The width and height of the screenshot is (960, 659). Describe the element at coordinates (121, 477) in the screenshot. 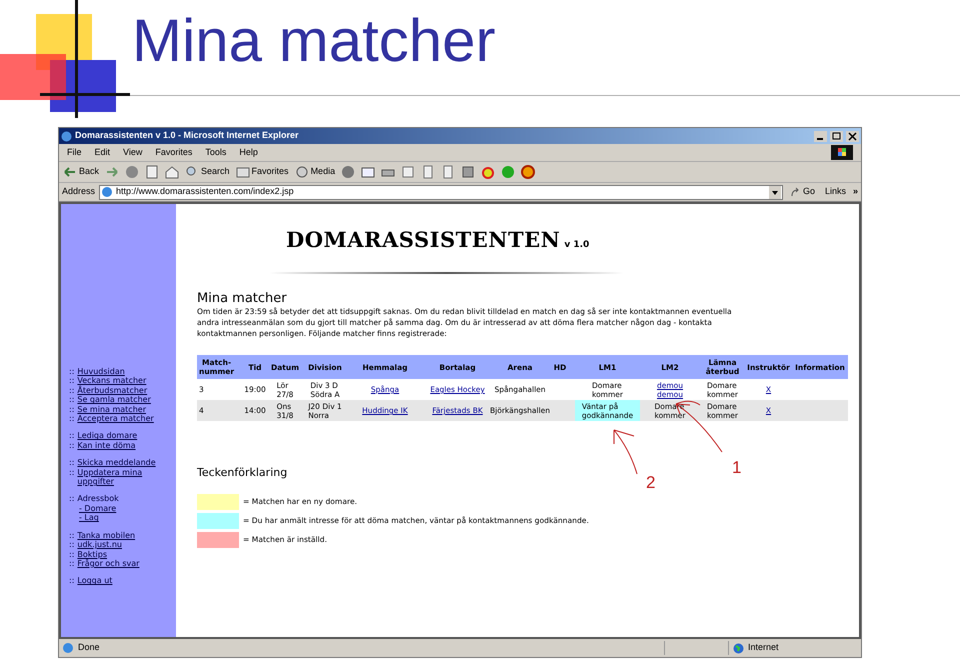

I see `sidebar-link: Uppdatera mina uppgifter` at that location.